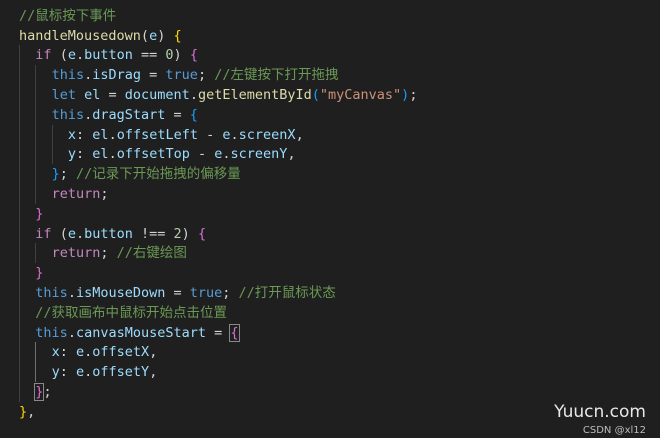  I want to click on code-token: ==, so click(149, 55).